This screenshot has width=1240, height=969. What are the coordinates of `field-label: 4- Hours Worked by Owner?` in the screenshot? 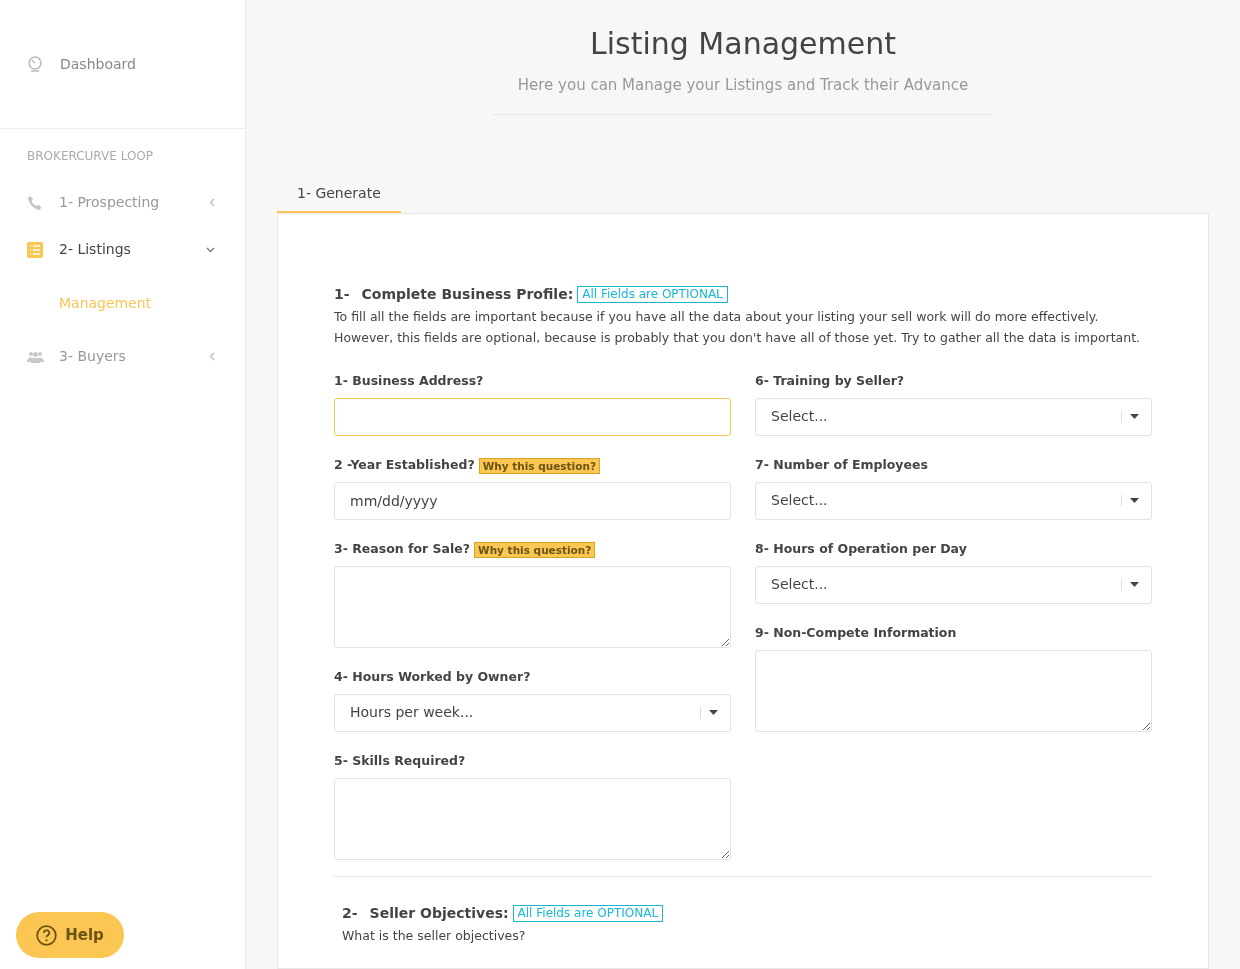 It's located at (432, 677).